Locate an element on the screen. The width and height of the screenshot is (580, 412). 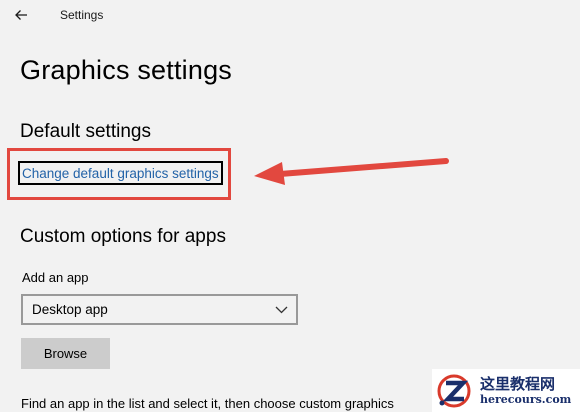
browse-button: Browse is located at coordinates (65, 353).